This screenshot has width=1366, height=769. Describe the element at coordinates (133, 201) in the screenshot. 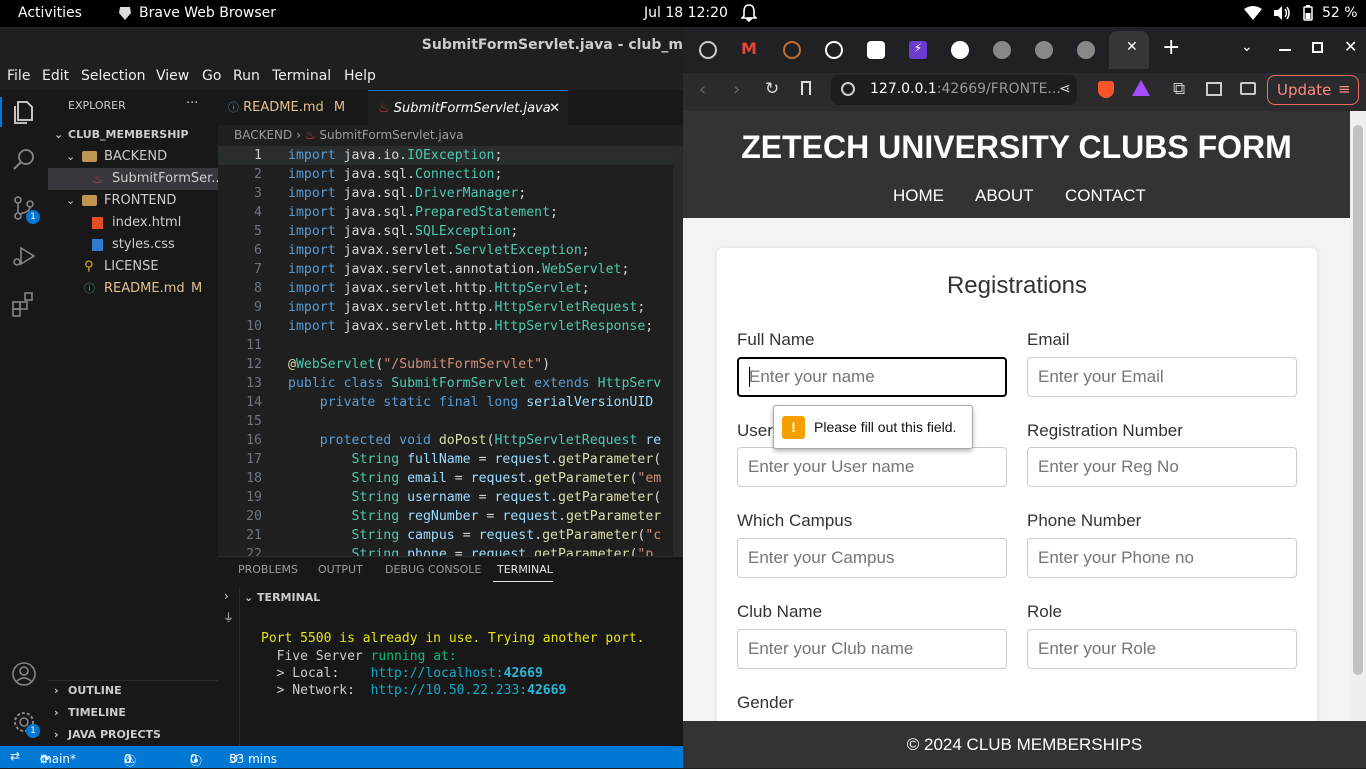

I see `tree-folder-frontend: ⌄ FRONTEND` at that location.